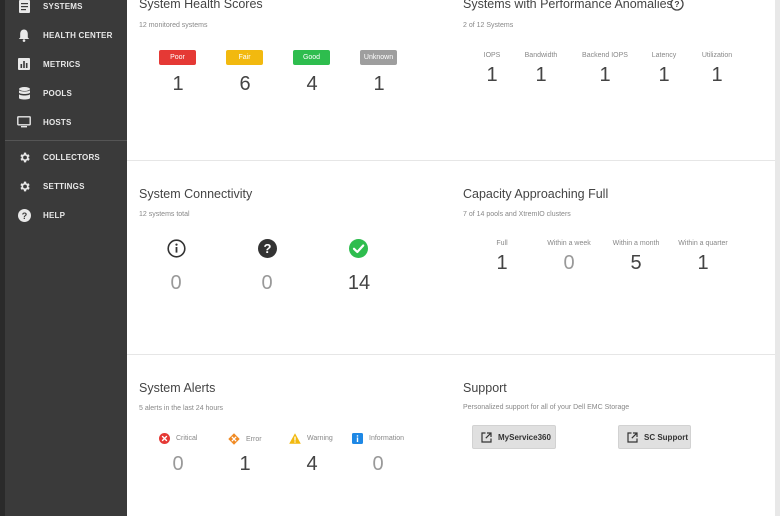 This screenshot has height=516, width=780. What do you see at coordinates (178, 464) in the screenshot?
I see `alert-critical-count: 0` at bounding box center [178, 464].